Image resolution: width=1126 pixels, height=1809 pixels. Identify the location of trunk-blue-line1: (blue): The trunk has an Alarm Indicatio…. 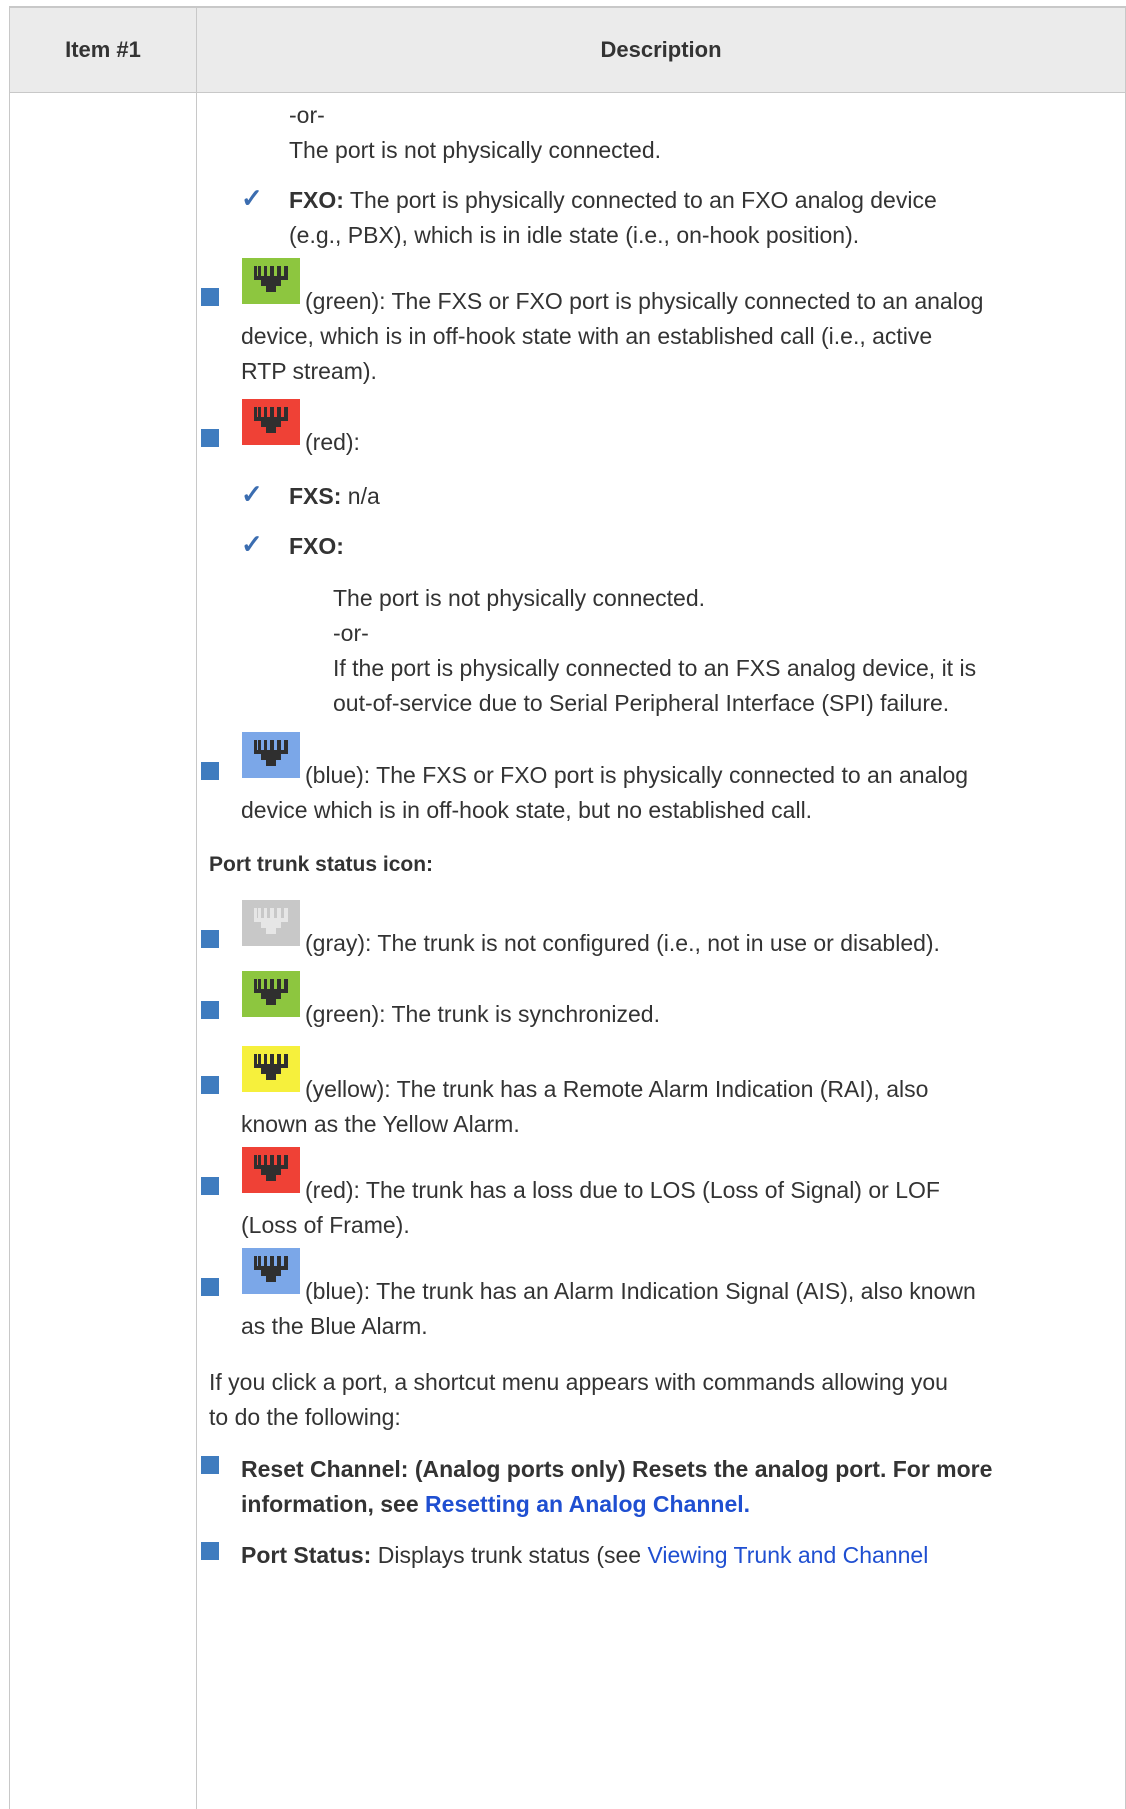
(640, 1291).